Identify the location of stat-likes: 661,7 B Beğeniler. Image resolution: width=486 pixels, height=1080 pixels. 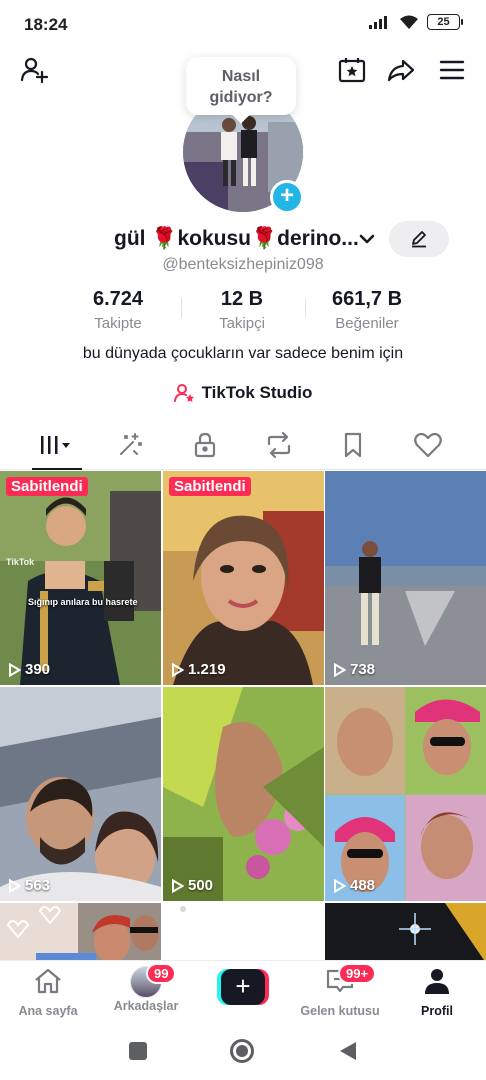
(367, 310).